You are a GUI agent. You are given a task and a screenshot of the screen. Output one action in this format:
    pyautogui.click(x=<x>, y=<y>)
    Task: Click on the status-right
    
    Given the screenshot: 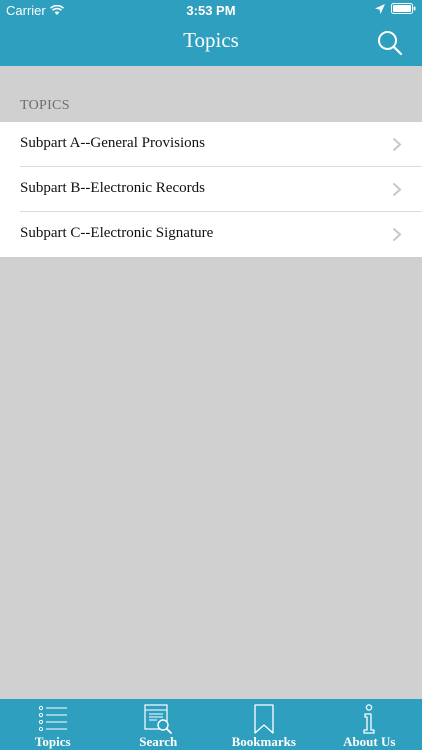 What is the action you would take?
    pyautogui.click(x=395, y=8)
    